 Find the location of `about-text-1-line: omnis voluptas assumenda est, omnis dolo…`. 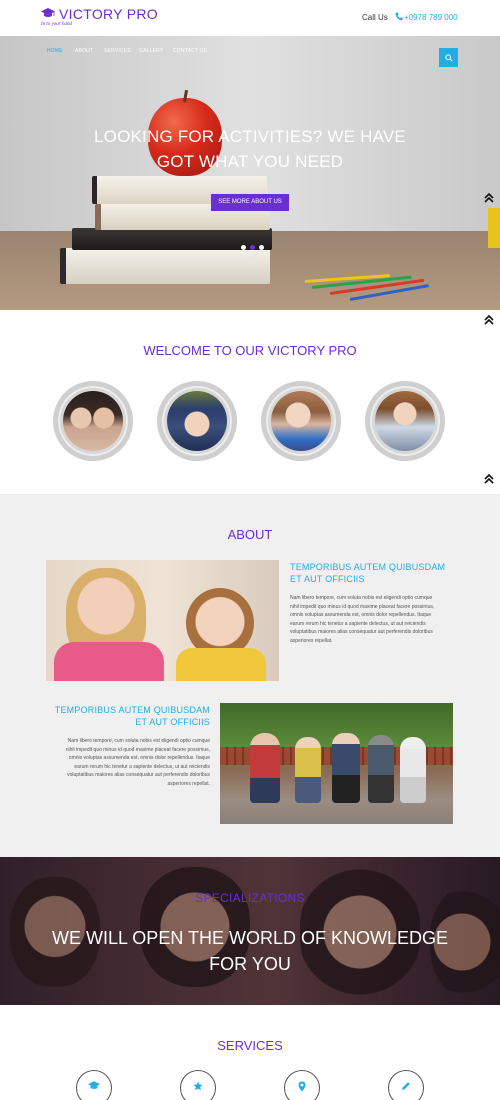

about-text-1-line: omnis voluptas assumenda est, omnis dolo… is located at coordinates (361, 615).